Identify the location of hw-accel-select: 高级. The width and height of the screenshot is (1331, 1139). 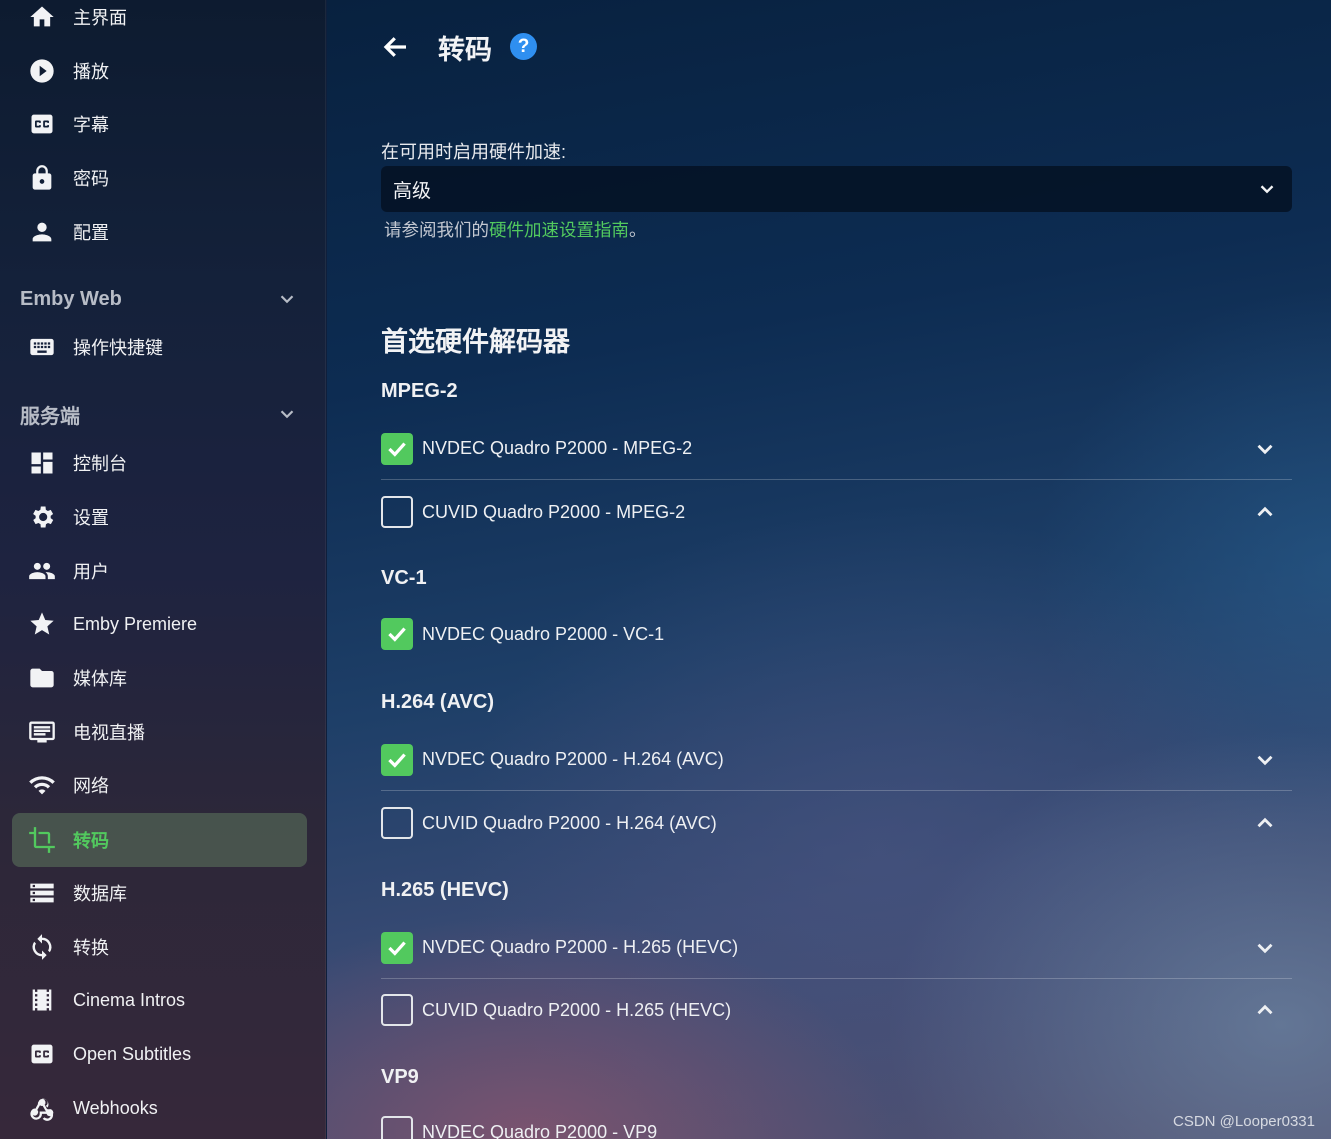
(836, 189).